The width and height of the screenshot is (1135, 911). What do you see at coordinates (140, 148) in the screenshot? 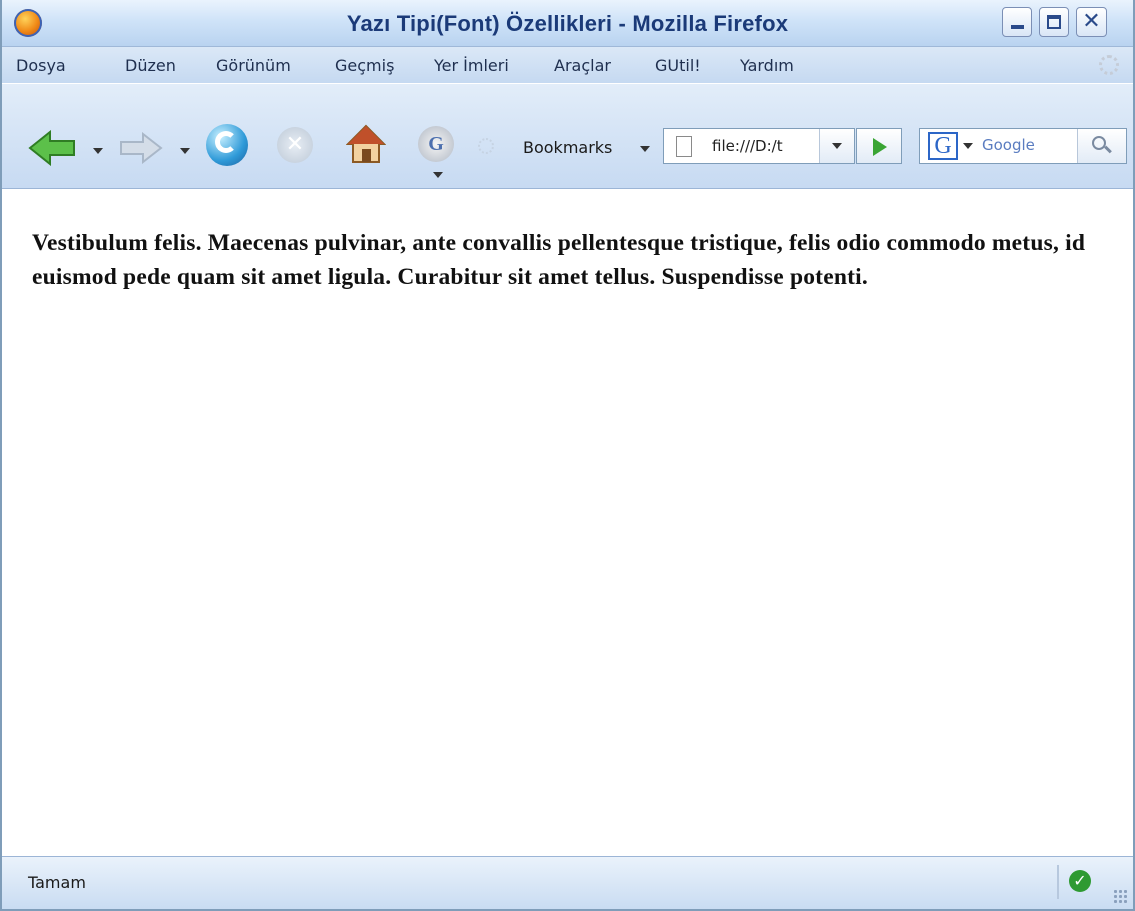
I see `forward-icon` at bounding box center [140, 148].